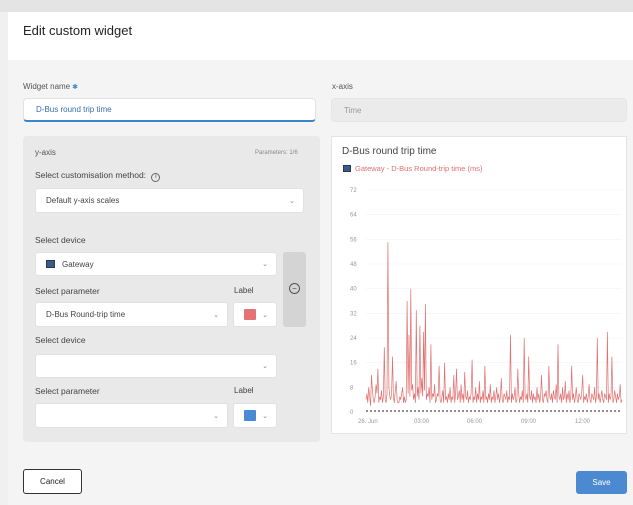 Image resolution: width=633 pixels, height=505 pixels. What do you see at coordinates (131, 314) in the screenshot?
I see `parameter-select: D-Bus Round-trip time ⌄` at bounding box center [131, 314].